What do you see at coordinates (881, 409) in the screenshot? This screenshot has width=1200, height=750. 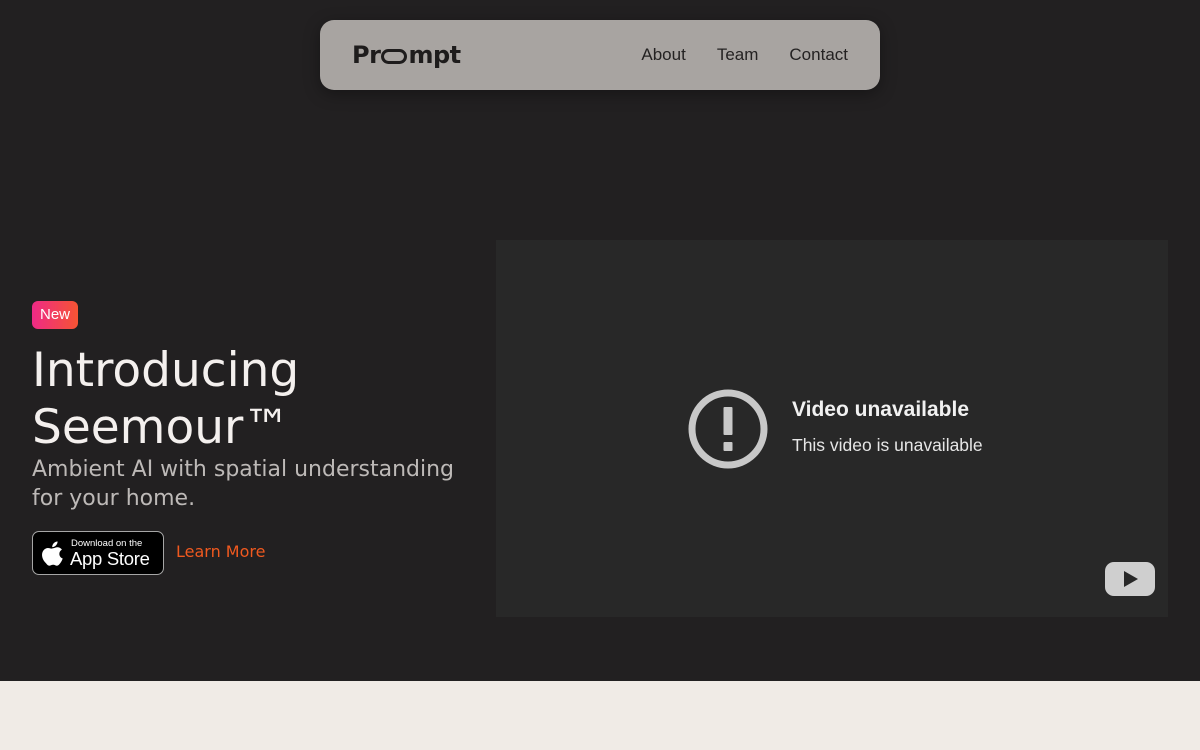 I see `video-unavailable-title: Video unavailable` at bounding box center [881, 409].